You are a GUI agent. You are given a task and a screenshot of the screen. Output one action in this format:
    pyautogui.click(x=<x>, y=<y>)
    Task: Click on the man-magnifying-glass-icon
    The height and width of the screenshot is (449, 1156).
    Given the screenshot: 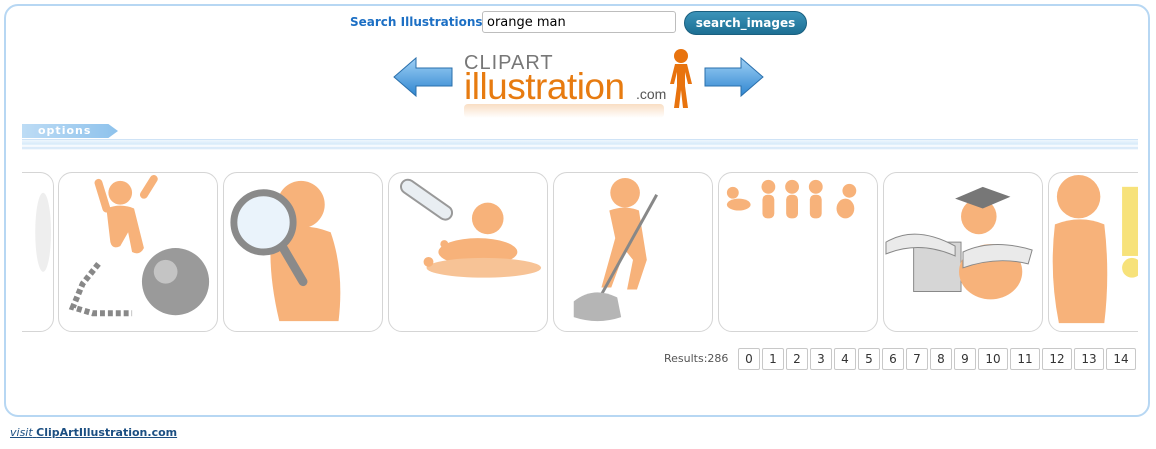 What is the action you would take?
    pyautogui.click(x=285, y=251)
    